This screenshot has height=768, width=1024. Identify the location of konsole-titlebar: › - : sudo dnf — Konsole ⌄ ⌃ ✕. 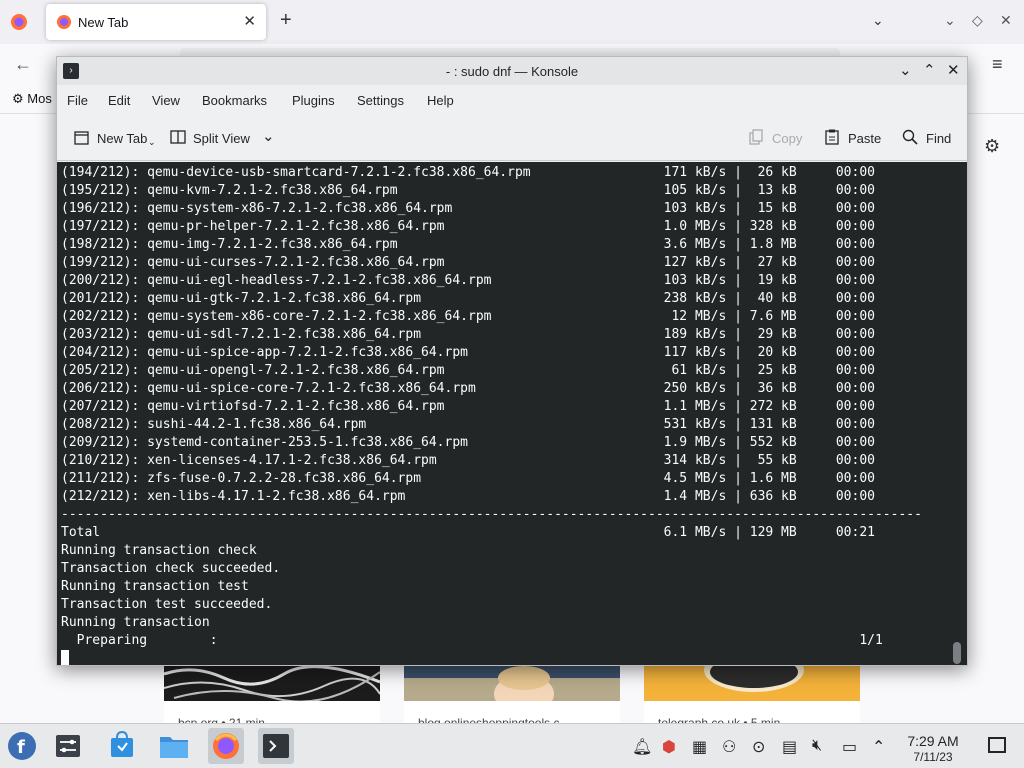
(512, 71).